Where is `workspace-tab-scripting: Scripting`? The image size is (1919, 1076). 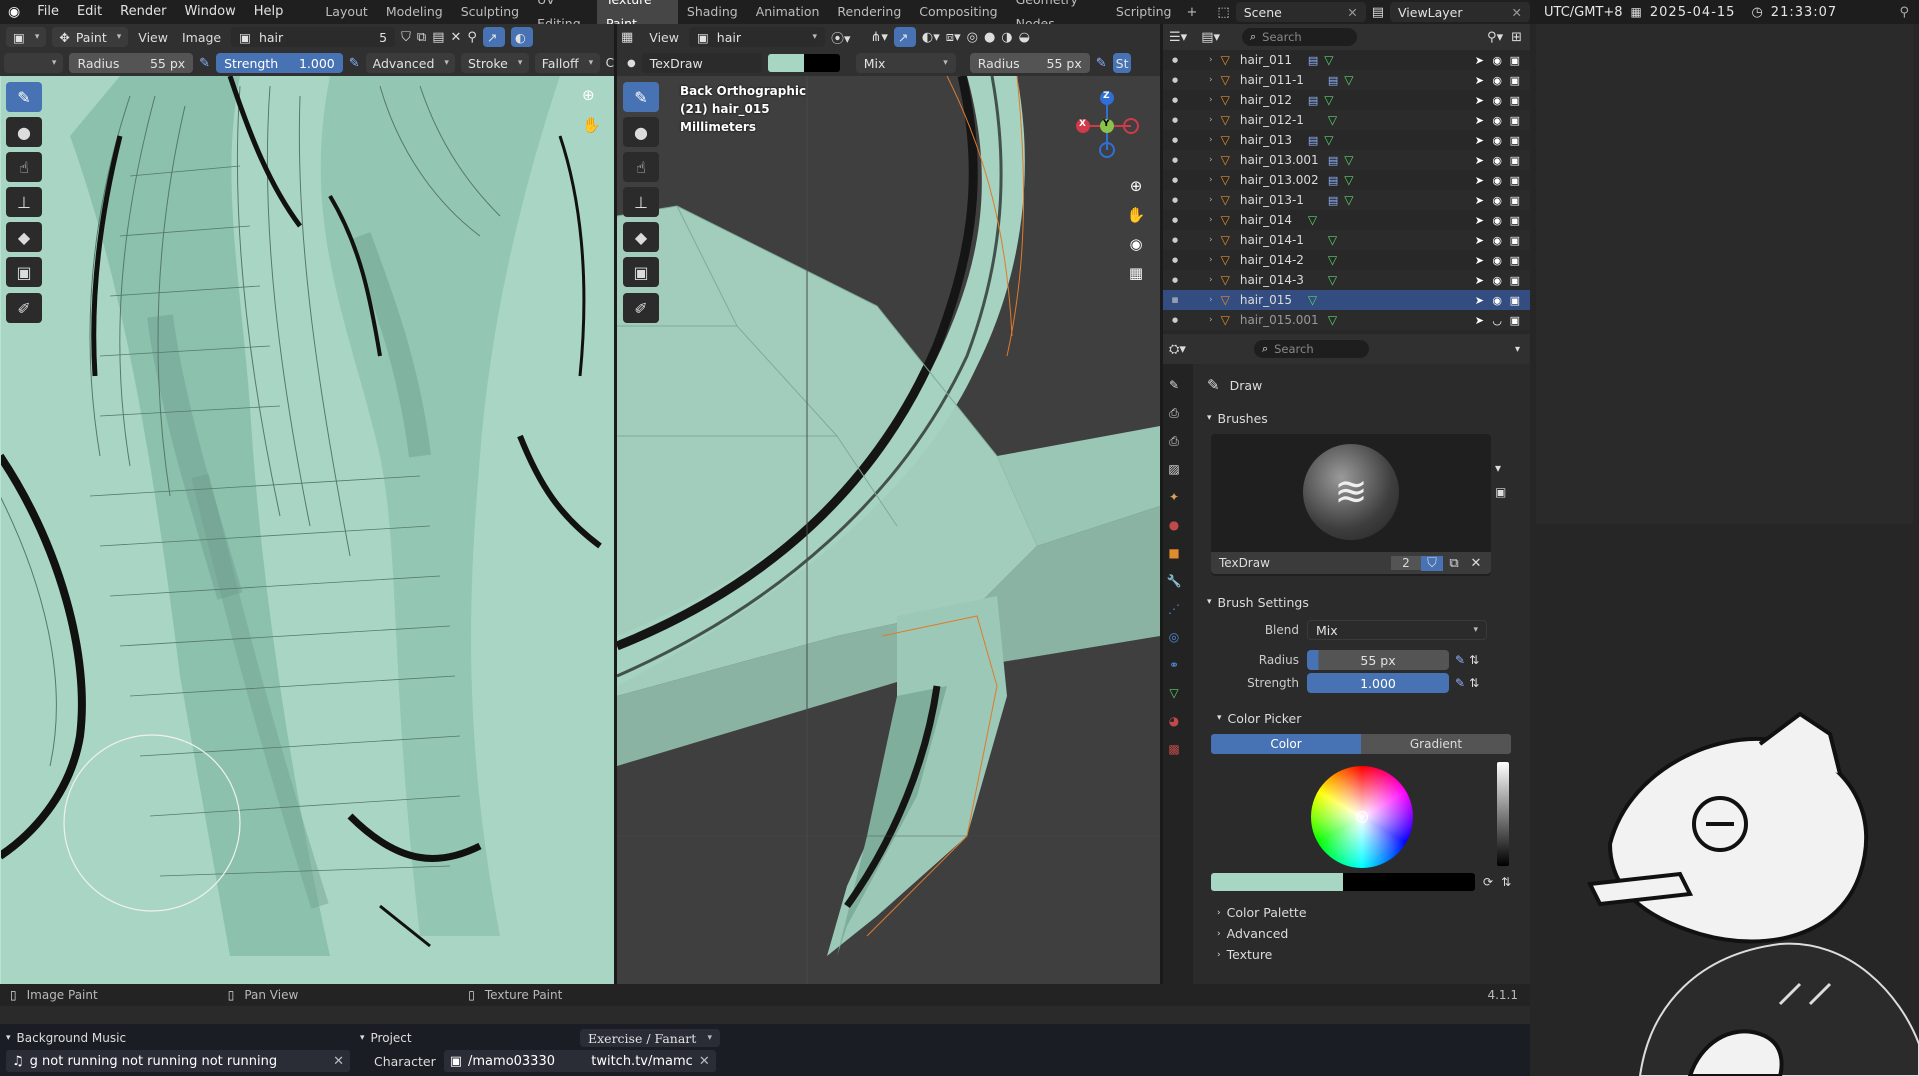 workspace-tab-scripting: Scripting is located at coordinates (1144, 12).